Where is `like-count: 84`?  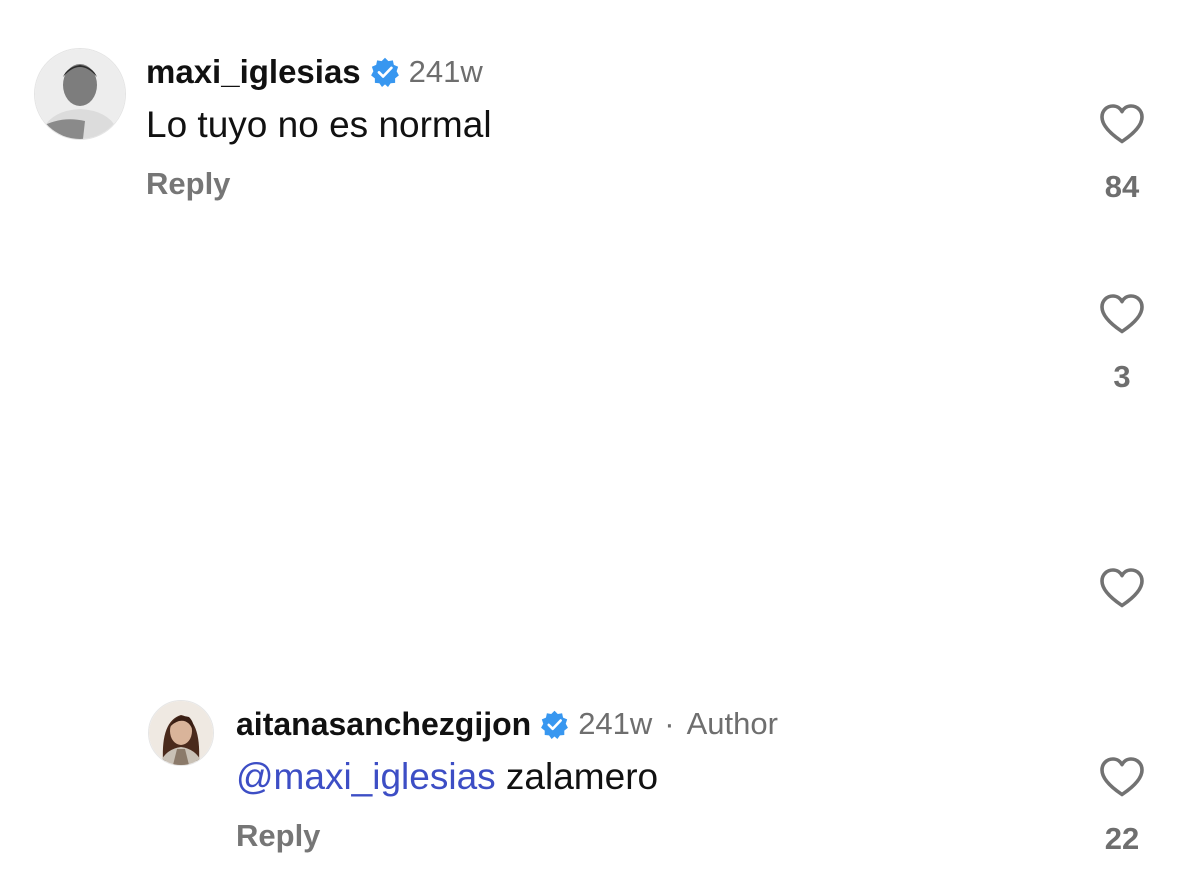 like-count: 84 is located at coordinates (1122, 186).